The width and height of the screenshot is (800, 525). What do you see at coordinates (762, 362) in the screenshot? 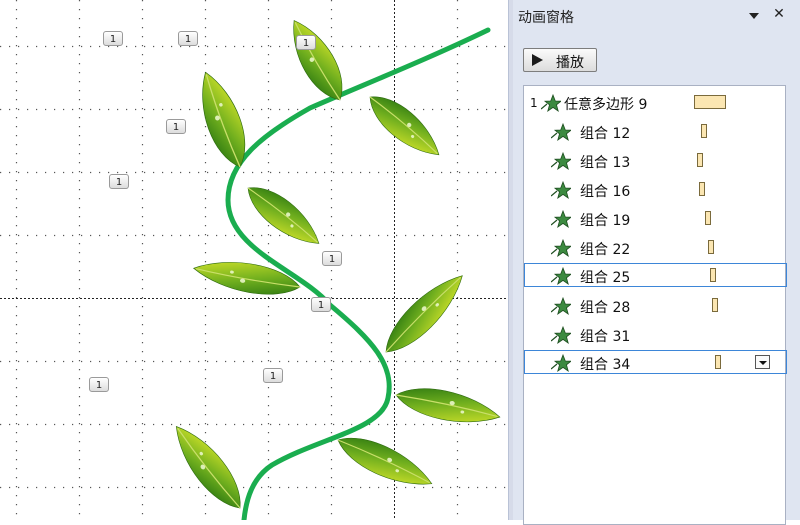
I see `chevron-down-icon` at bounding box center [762, 362].